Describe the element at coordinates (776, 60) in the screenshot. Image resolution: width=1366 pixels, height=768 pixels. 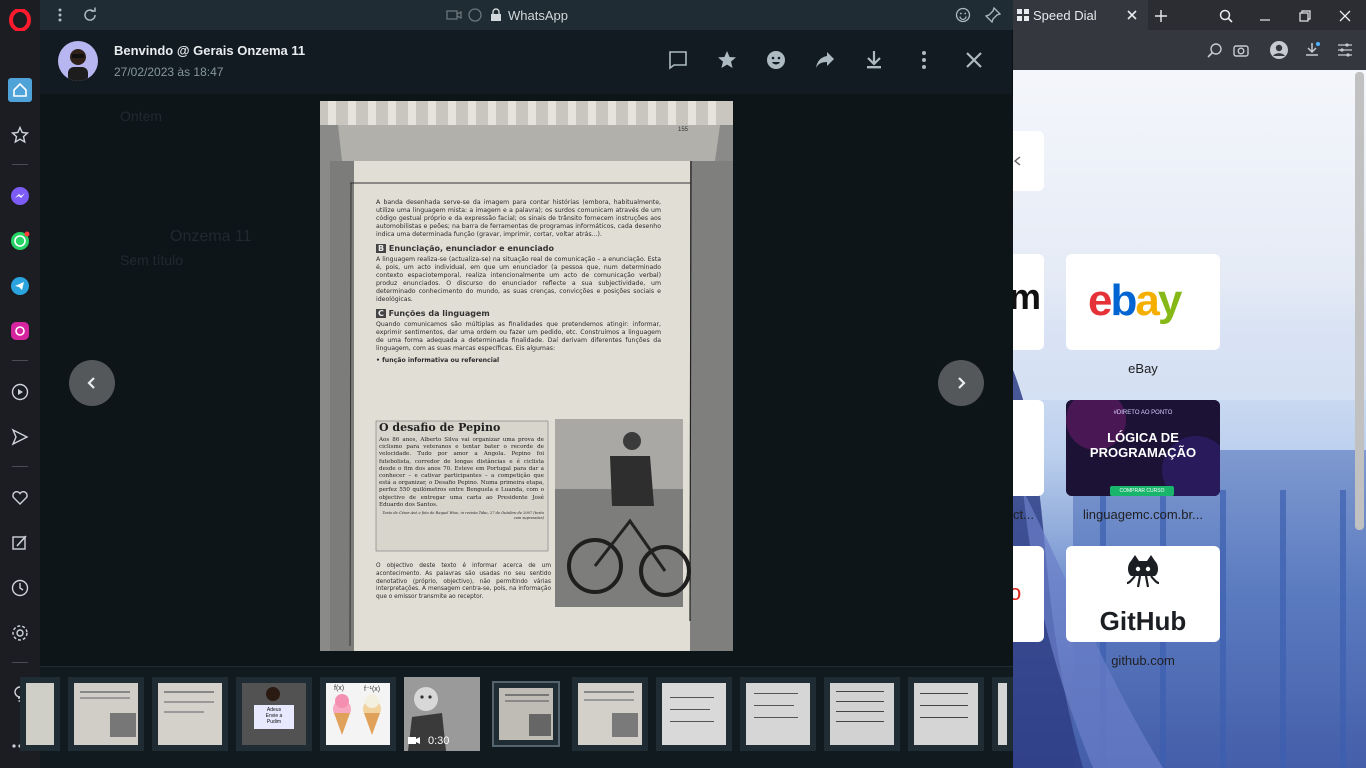
I see `react-emoji-icon` at that location.